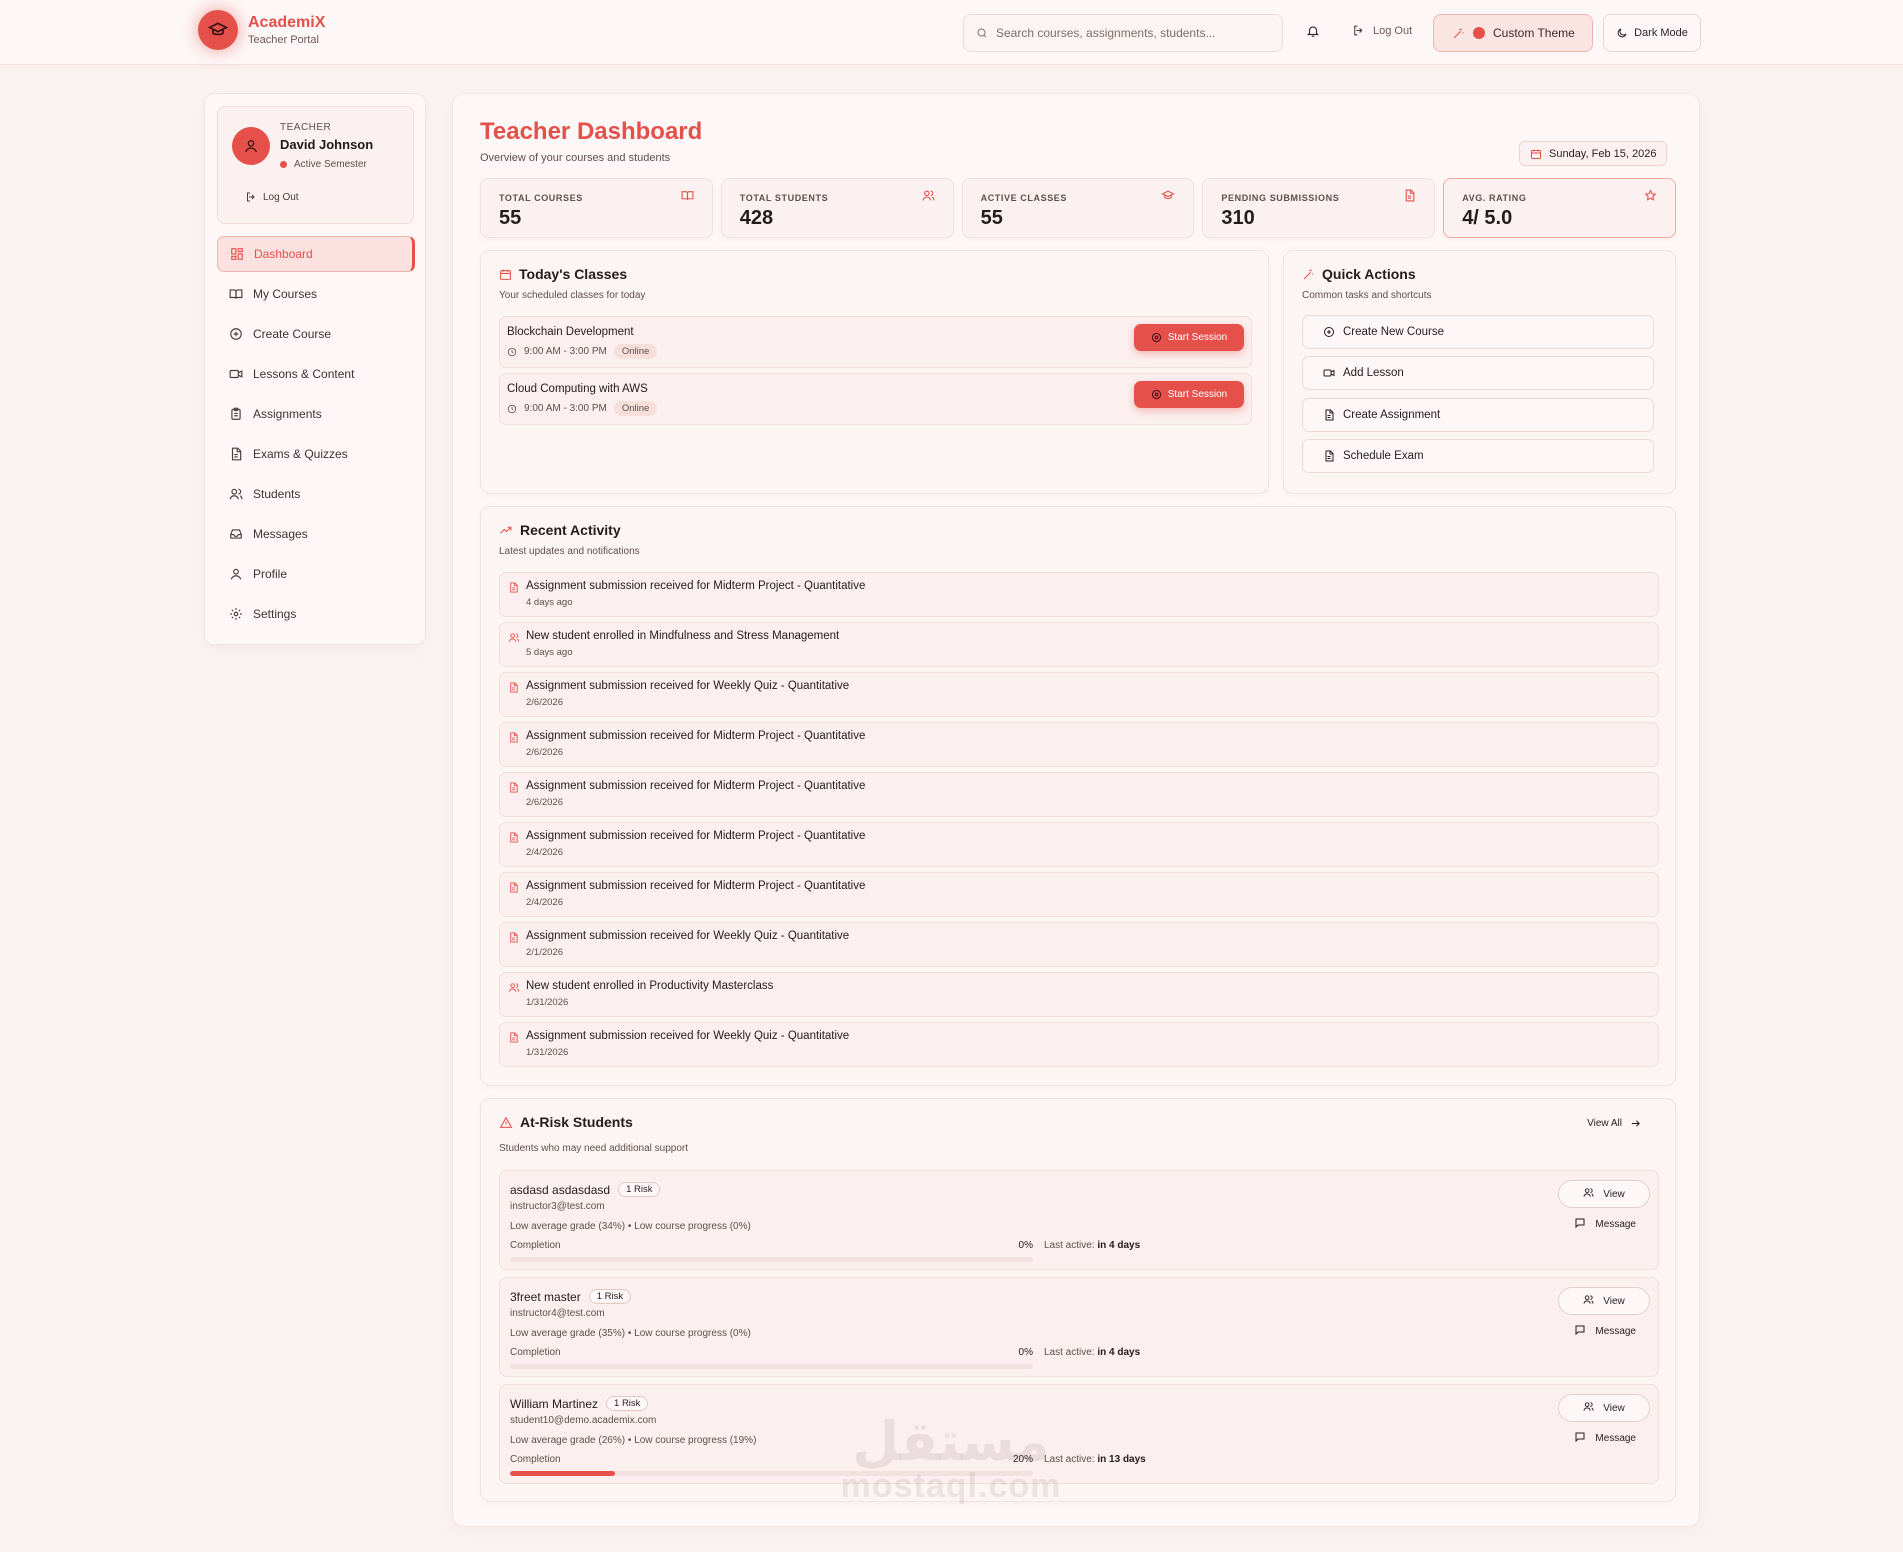 This screenshot has width=1903, height=1552. Describe the element at coordinates (1478, 415) in the screenshot. I see `create-assignment-button: Create Assignment` at that location.